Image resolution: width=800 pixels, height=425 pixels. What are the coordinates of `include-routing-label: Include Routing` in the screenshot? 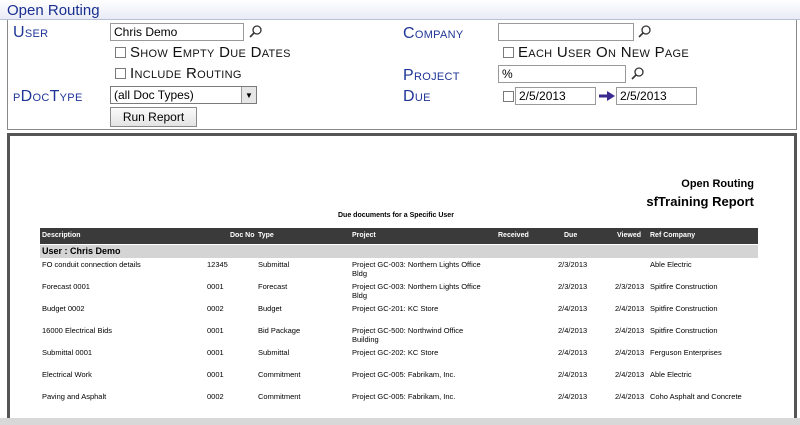 It's located at (186, 73).